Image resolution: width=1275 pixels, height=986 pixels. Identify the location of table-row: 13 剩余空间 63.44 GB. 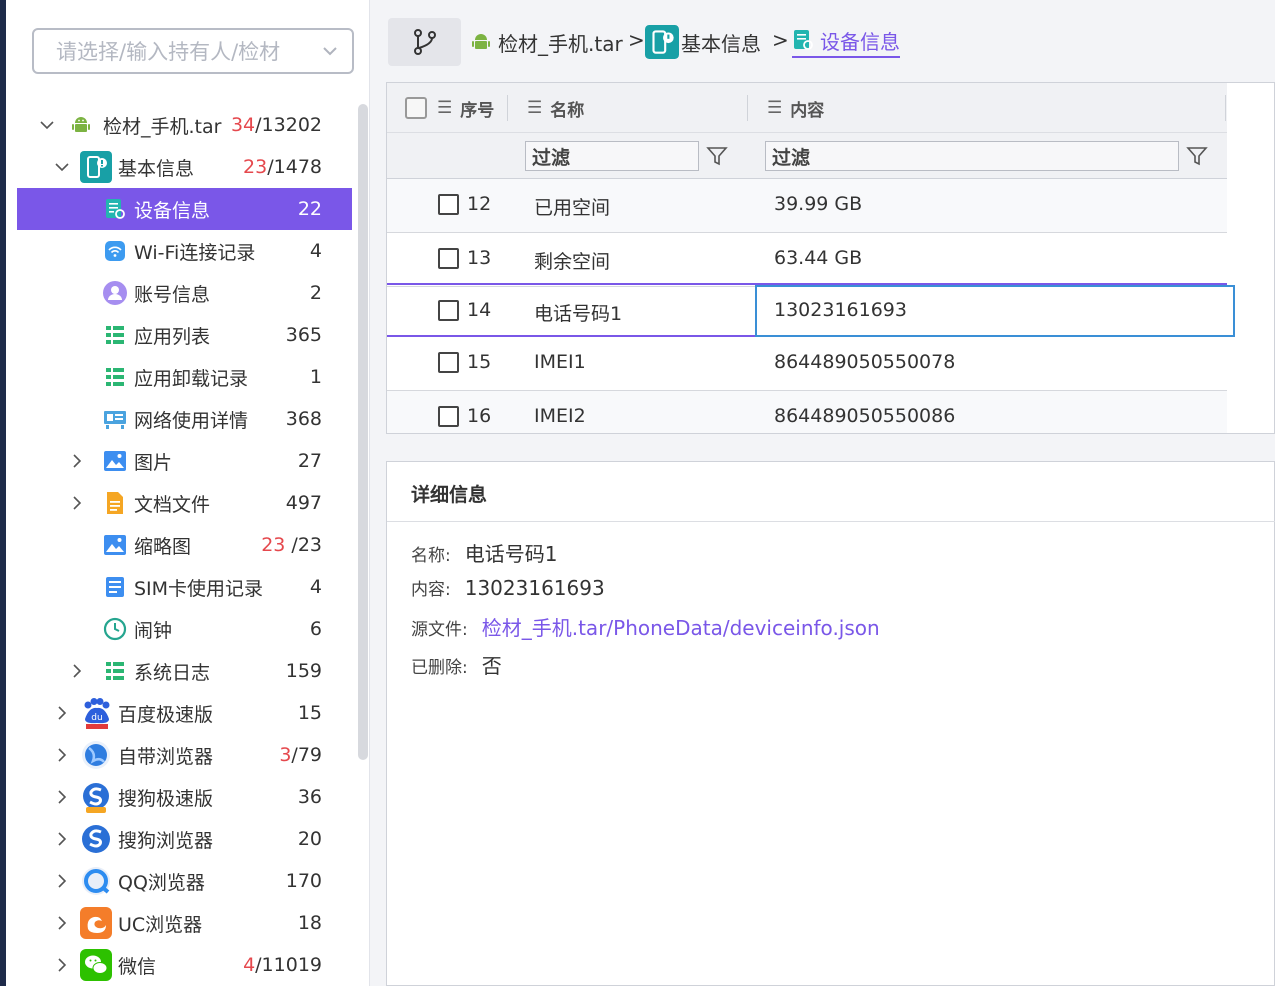
(807, 260).